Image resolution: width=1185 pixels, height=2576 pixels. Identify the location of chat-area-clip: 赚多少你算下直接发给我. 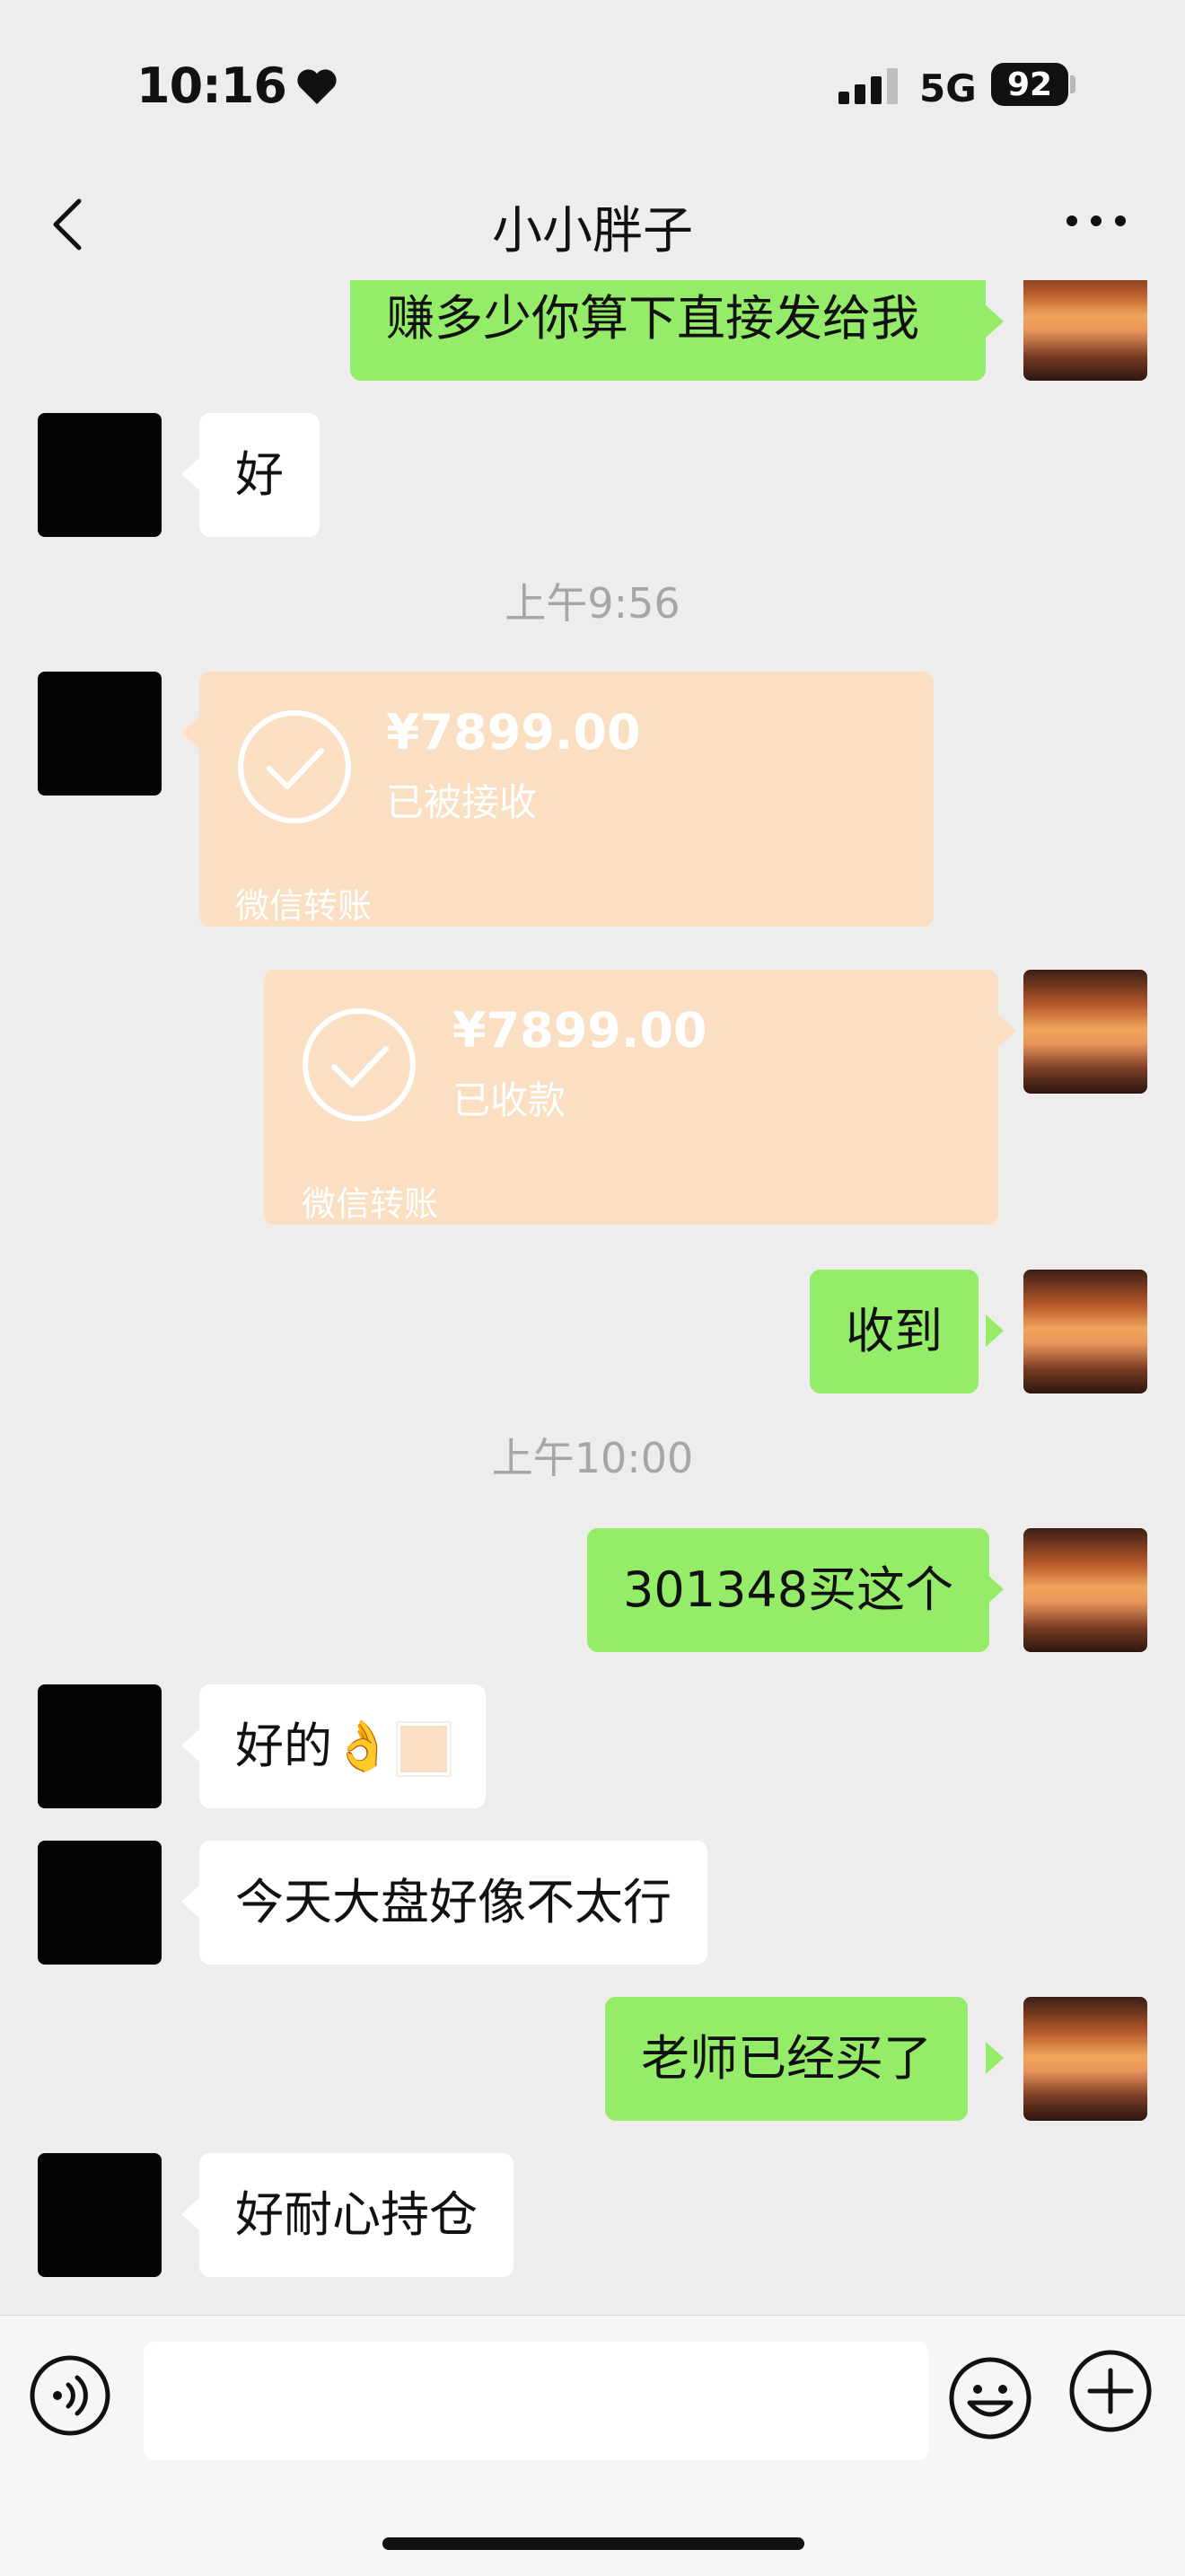
(592, 334).